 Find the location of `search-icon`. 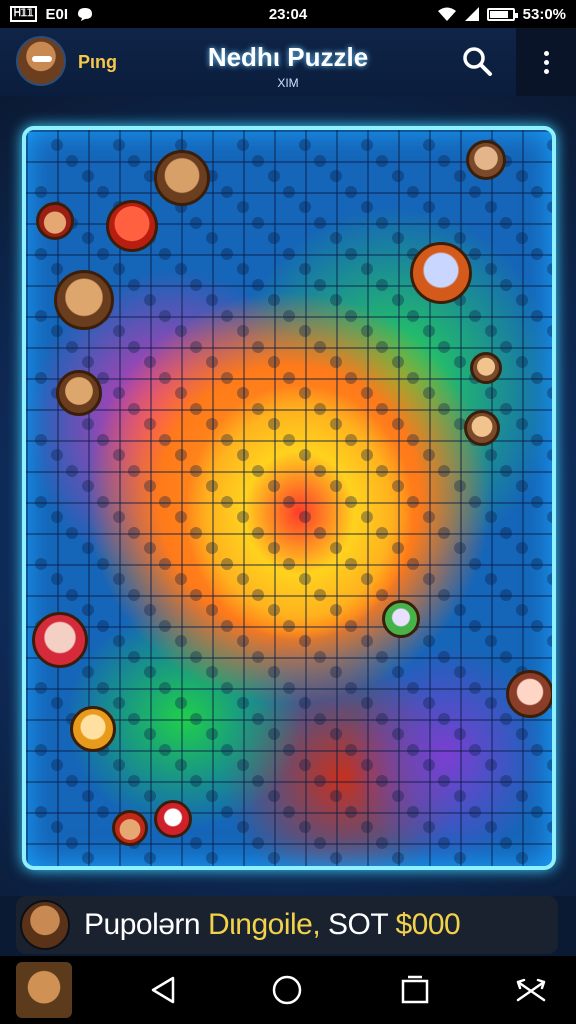

search-icon is located at coordinates (477, 61).